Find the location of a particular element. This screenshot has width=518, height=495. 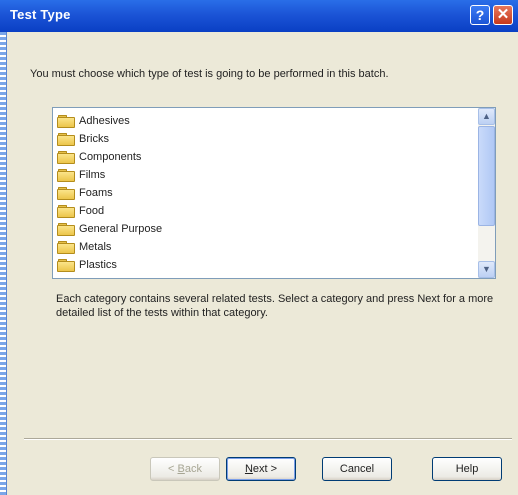

arrow-down-icon: ▼ is located at coordinates (486, 269).